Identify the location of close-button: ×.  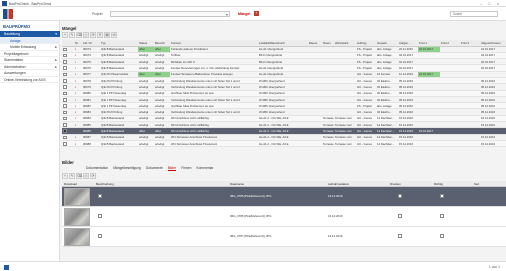
(498, 3).